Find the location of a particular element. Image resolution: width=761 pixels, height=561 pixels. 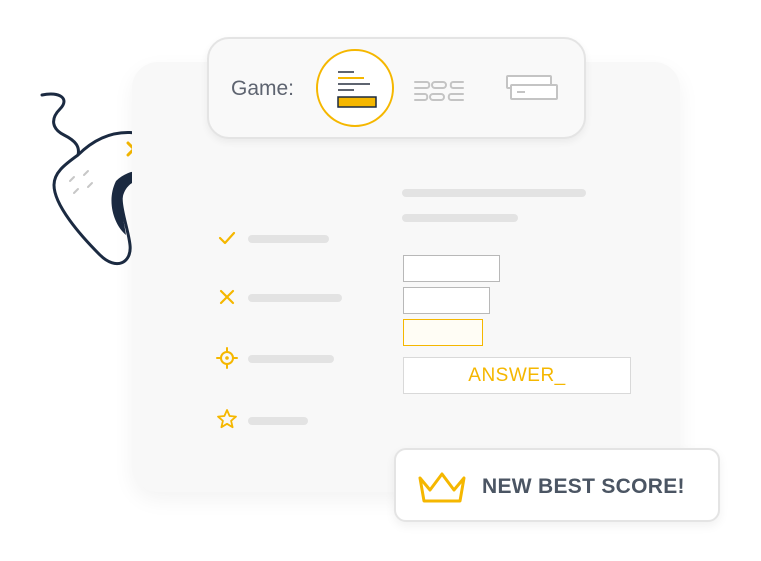

best-score-text: NEW BEST SCORE! is located at coordinates (583, 486).